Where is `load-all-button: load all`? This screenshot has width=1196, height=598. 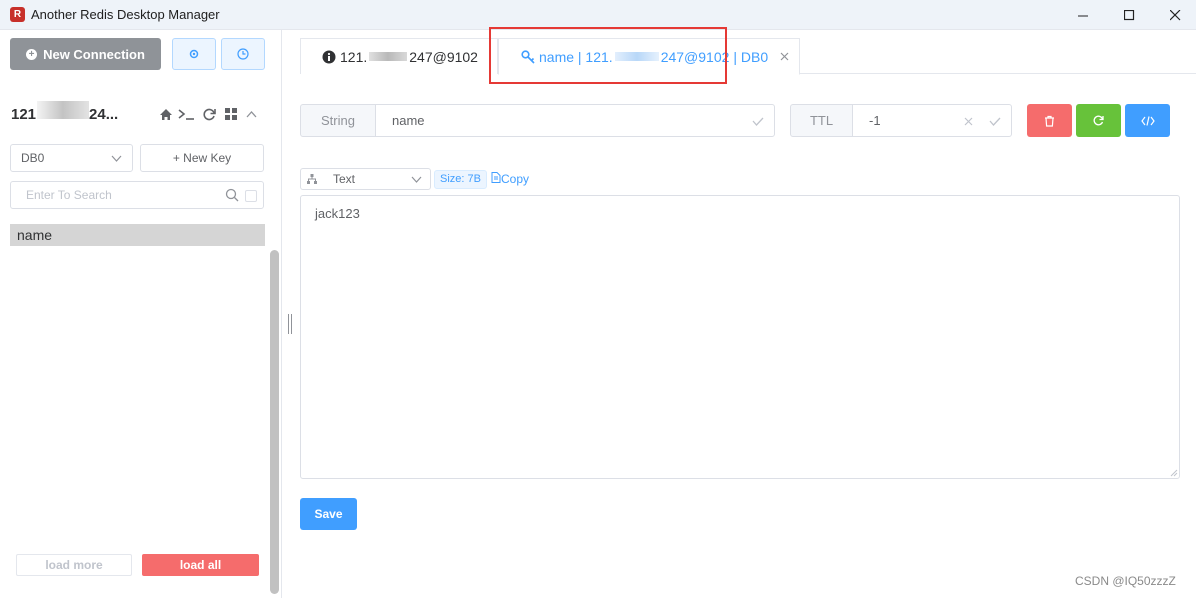 load-all-button: load all is located at coordinates (200, 565).